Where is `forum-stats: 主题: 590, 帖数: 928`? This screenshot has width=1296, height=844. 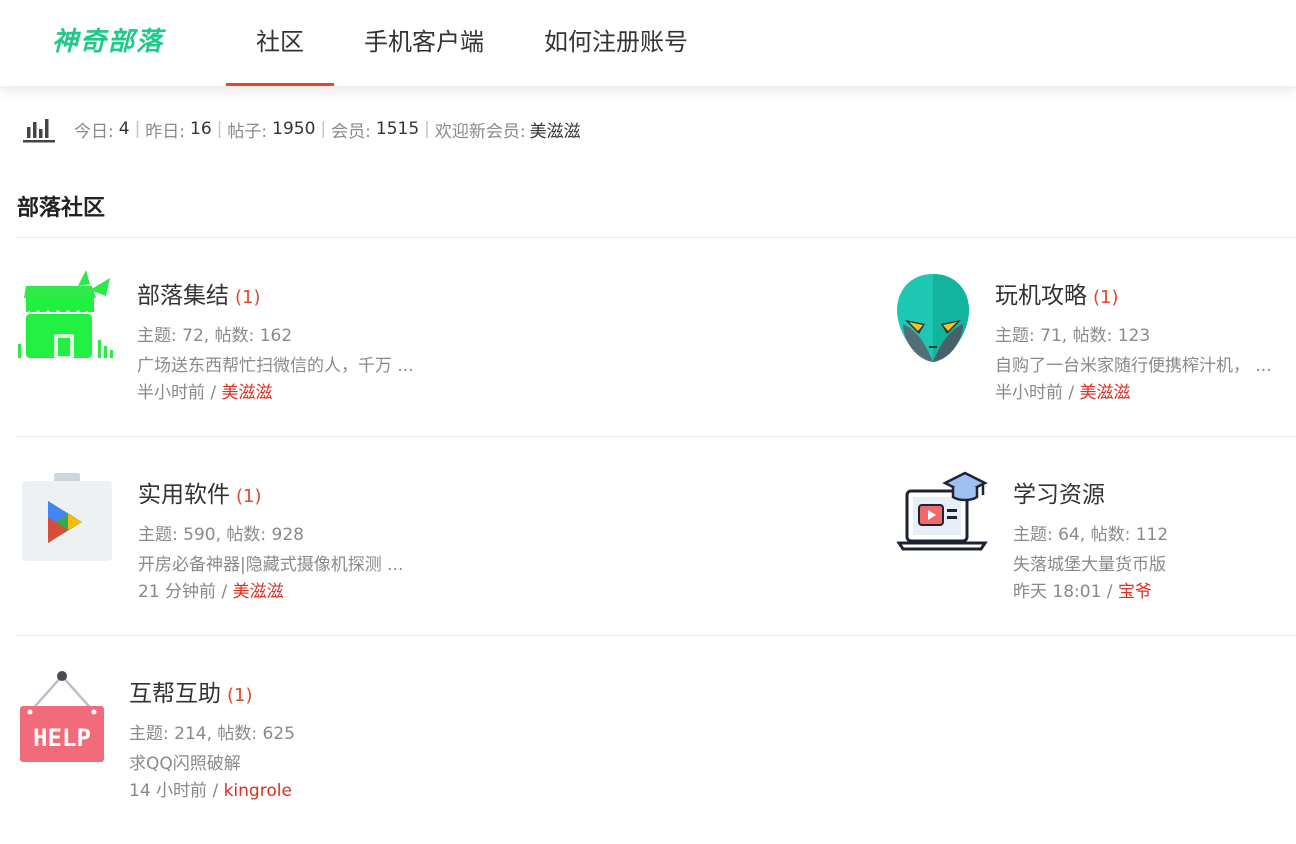
forum-stats: 主题: 590, 帖数: 928 is located at coordinates (221, 535).